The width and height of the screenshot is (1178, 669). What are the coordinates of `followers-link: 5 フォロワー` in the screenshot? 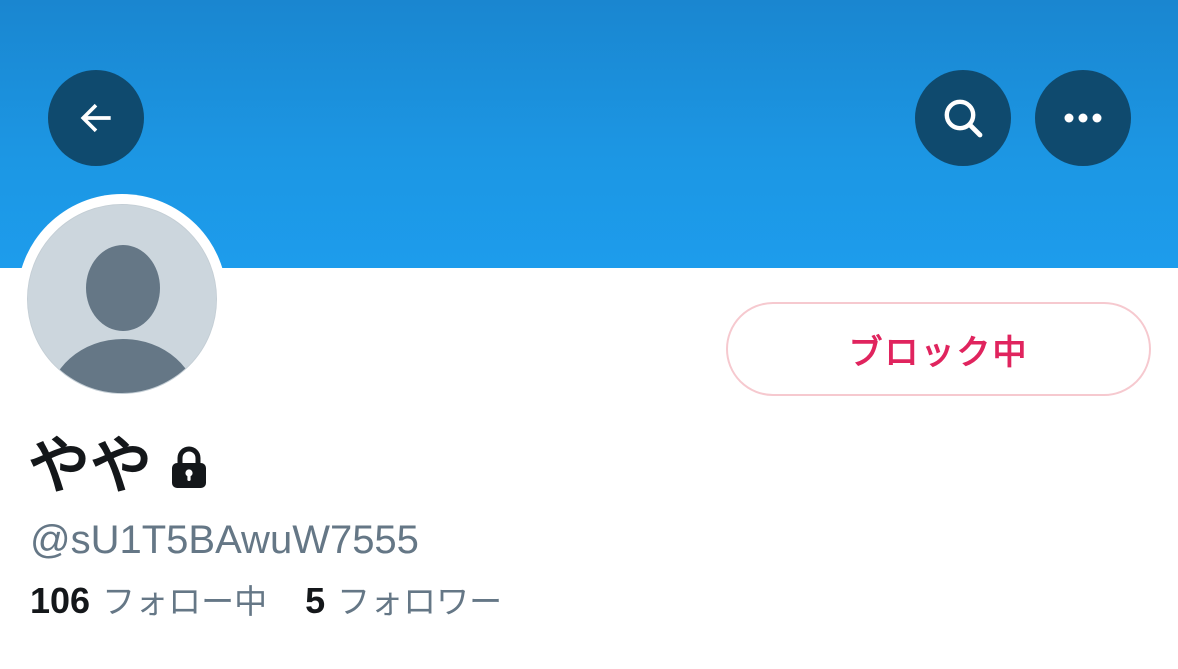 It's located at (403, 601).